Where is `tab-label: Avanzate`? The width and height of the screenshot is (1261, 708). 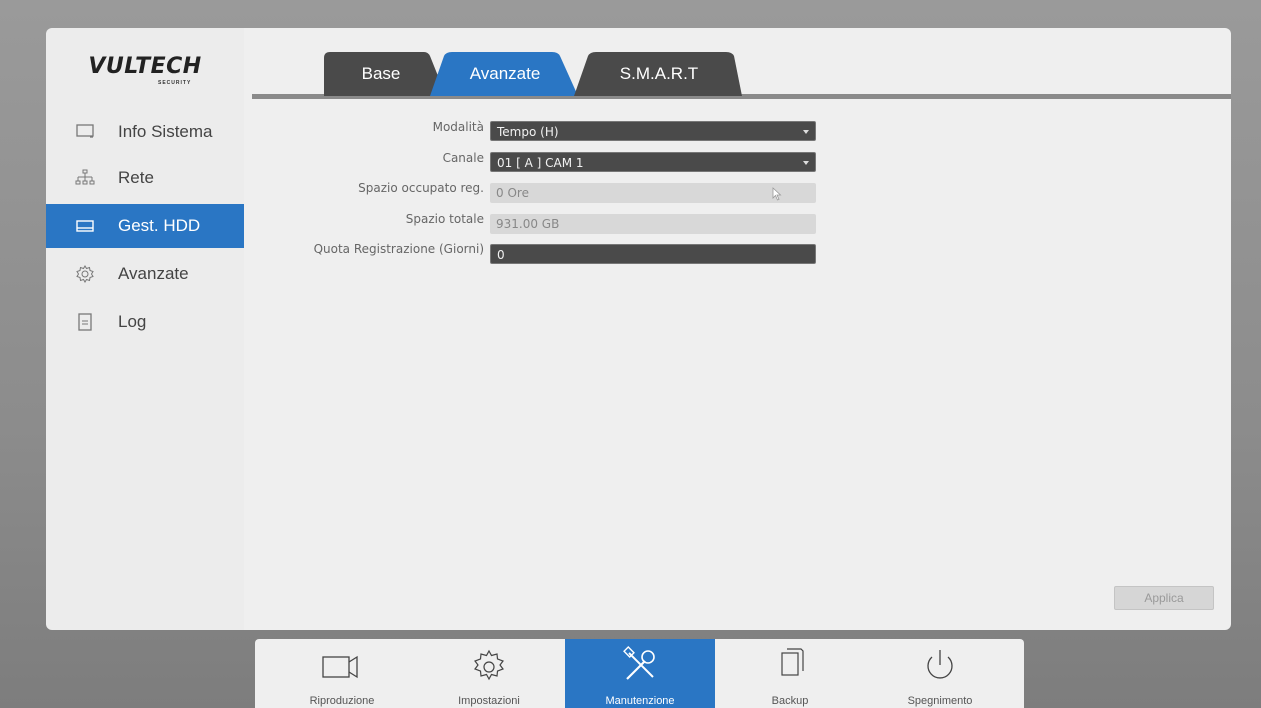
tab-label: Avanzate is located at coordinates (505, 73).